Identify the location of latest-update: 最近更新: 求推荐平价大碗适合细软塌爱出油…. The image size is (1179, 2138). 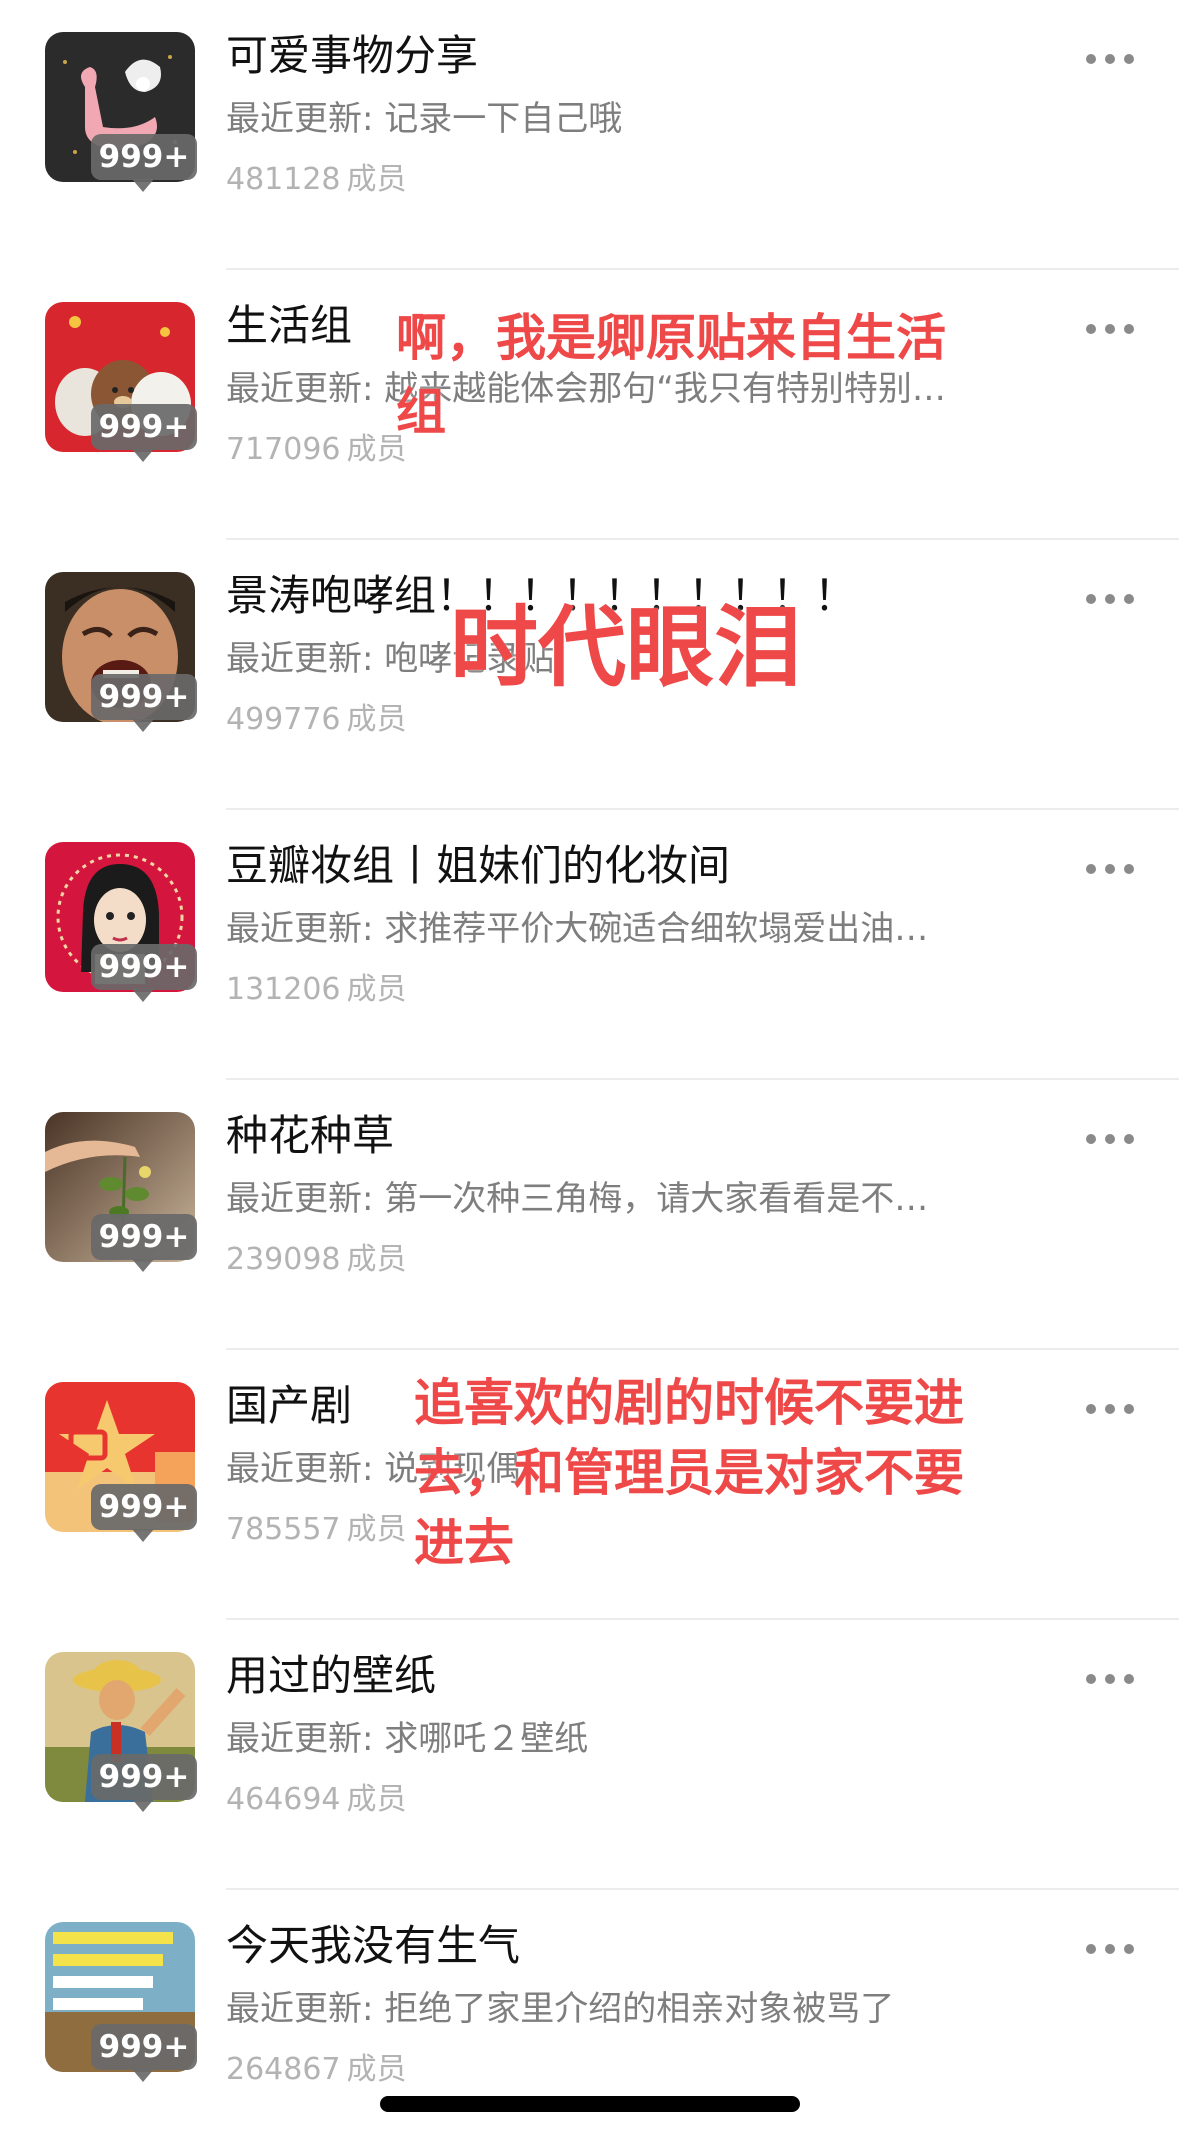
(636, 929).